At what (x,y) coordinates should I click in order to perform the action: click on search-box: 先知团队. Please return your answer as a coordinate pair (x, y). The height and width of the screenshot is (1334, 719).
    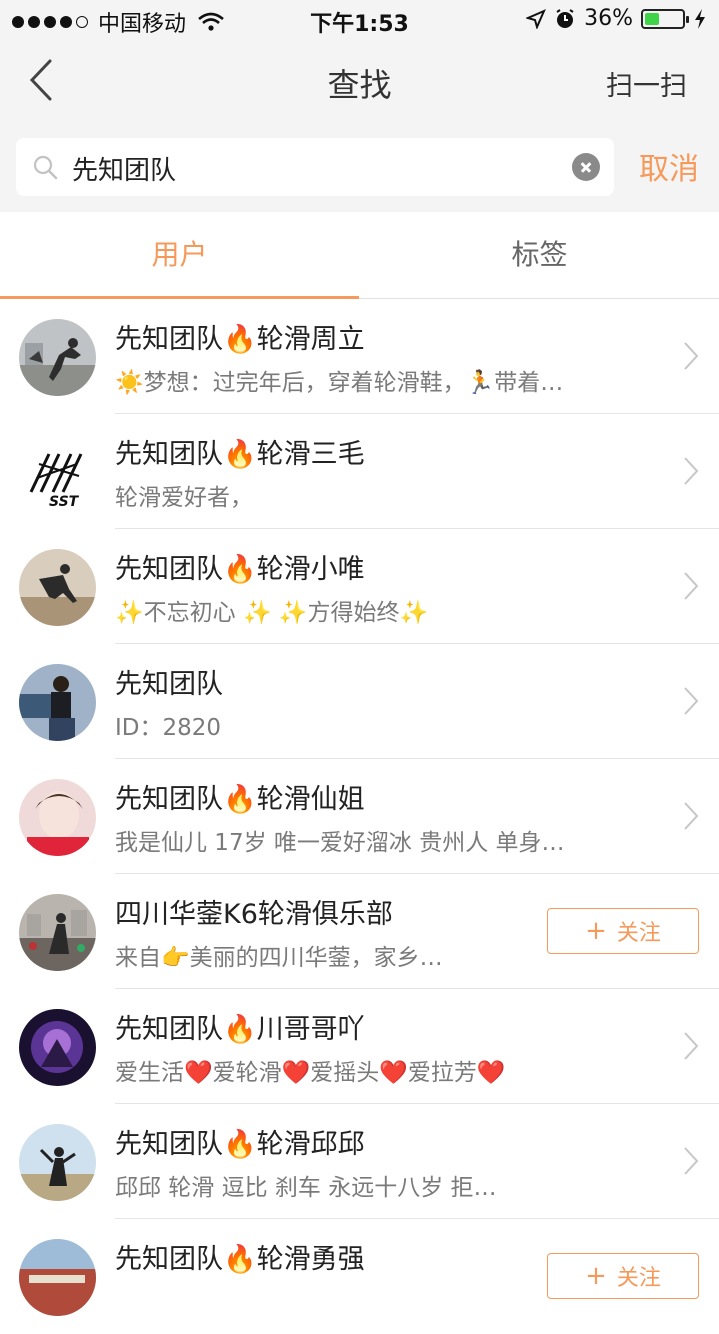
    Looking at the image, I should click on (315, 167).